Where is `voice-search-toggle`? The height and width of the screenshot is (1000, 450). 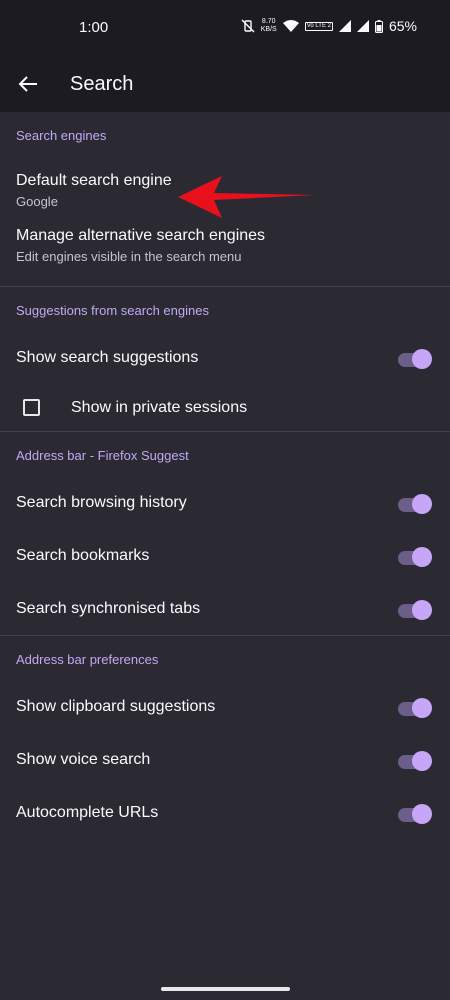
voice-search-toggle is located at coordinates (415, 760).